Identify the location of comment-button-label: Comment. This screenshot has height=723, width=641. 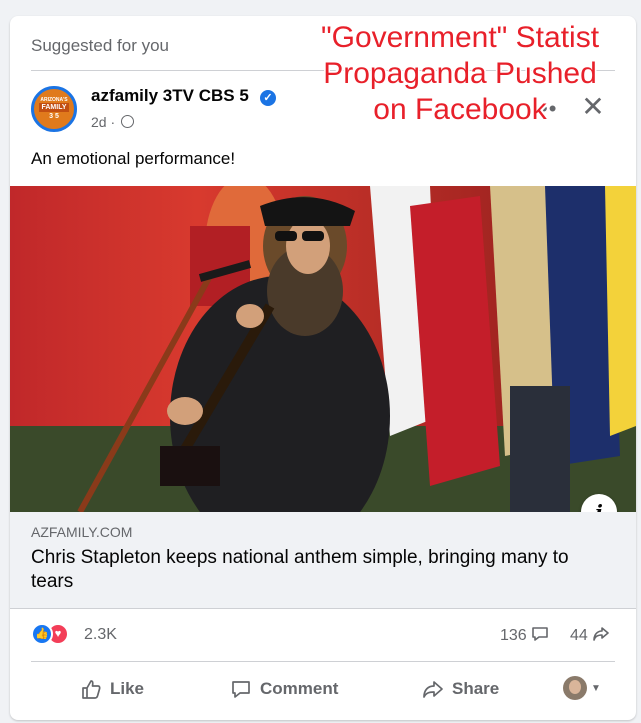
(299, 688).